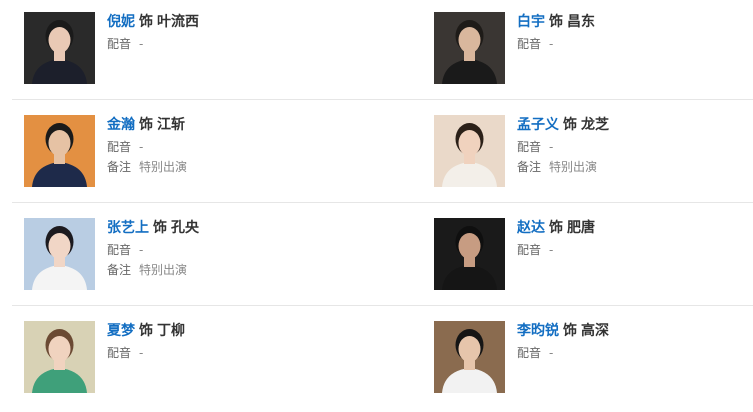  Describe the element at coordinates (538, 331) in the screenshot. I see `actor-name-link: 李昀锐` at that location.